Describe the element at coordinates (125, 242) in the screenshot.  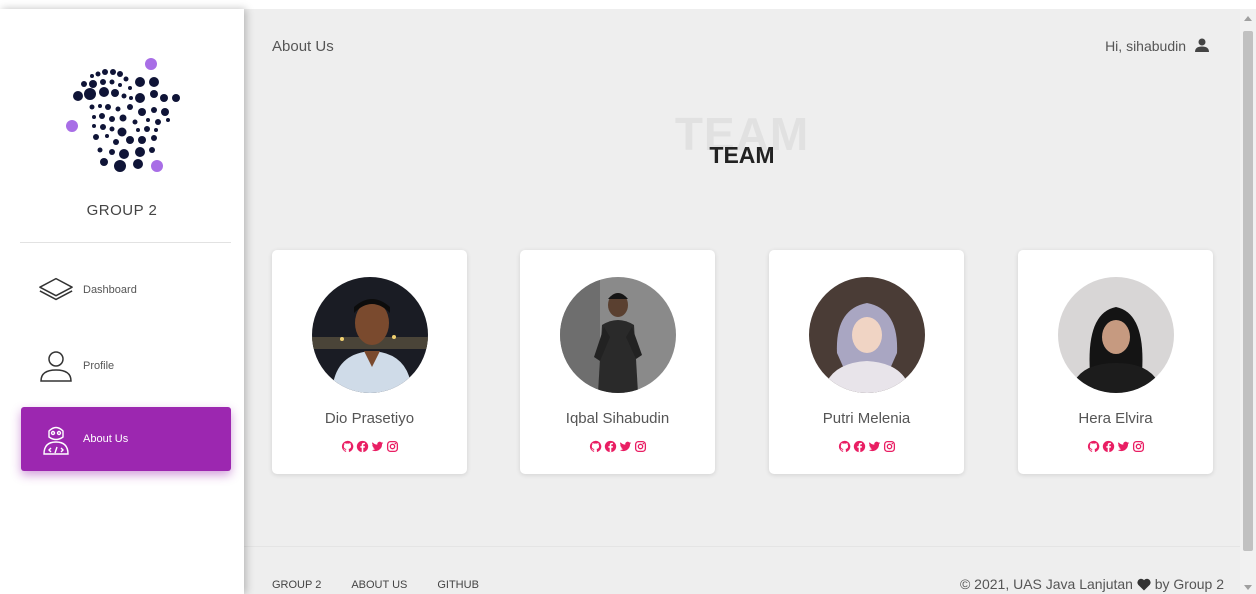
I see `sidebar-divider` at that location.